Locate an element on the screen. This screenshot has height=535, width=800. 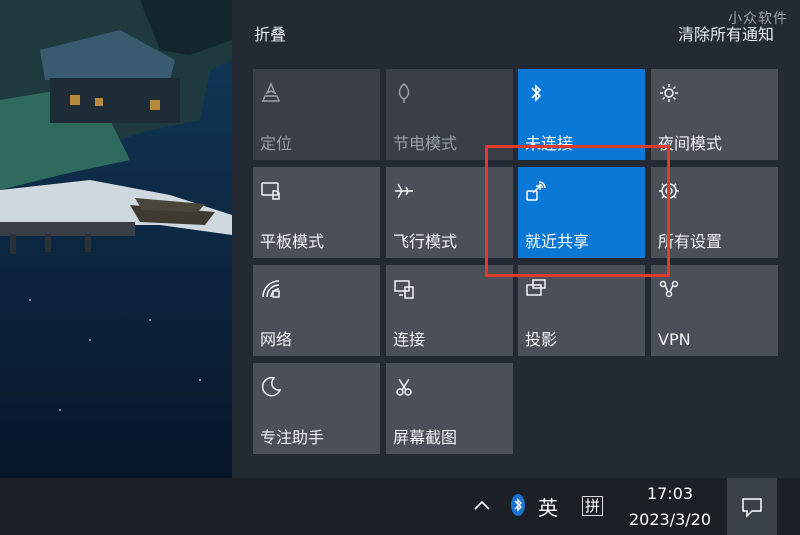
bluetooth-icon is located at coordinates (536, 93).